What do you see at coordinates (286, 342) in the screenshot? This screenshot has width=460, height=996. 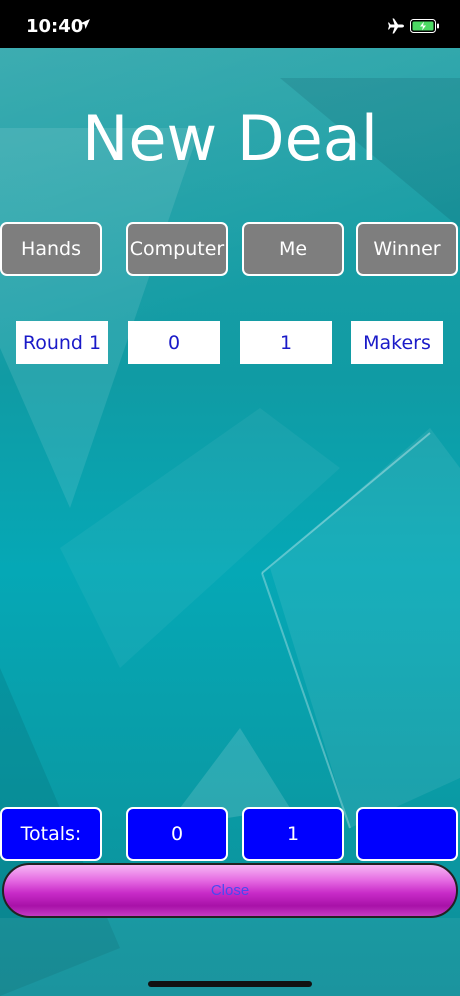 I see `me-score-cell: 1` at bounding box center [286, 342].